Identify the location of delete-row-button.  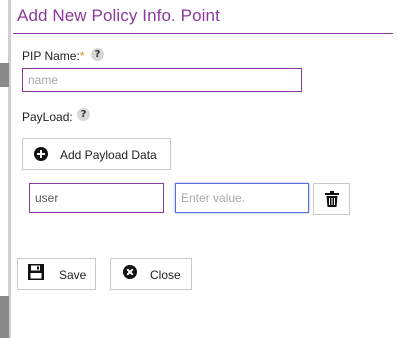
(331, 199).